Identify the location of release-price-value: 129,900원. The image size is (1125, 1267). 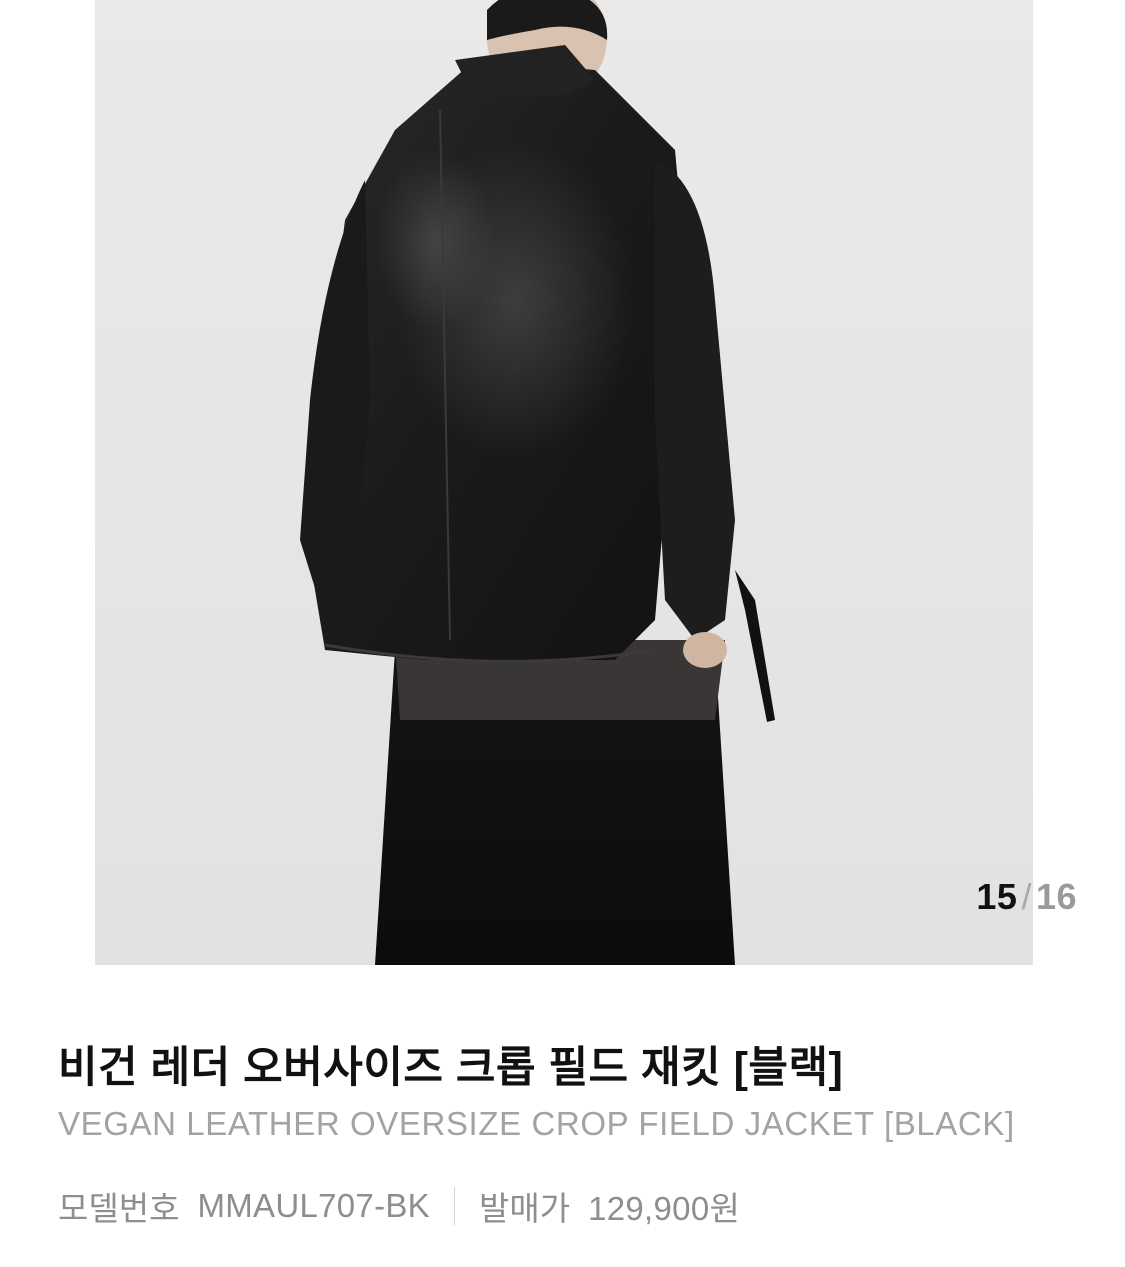
(664, 1208).